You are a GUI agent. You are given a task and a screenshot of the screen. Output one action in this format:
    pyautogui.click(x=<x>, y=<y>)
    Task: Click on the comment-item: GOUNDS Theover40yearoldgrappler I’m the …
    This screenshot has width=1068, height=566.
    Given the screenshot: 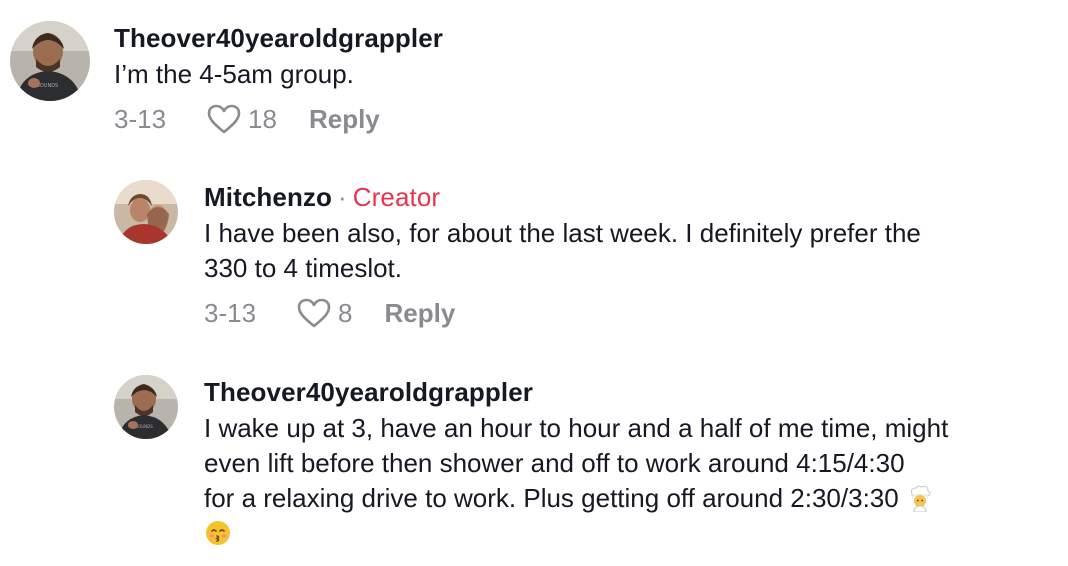 What is the action you would take?
    pyautogui.click(x=226, y=78)
    